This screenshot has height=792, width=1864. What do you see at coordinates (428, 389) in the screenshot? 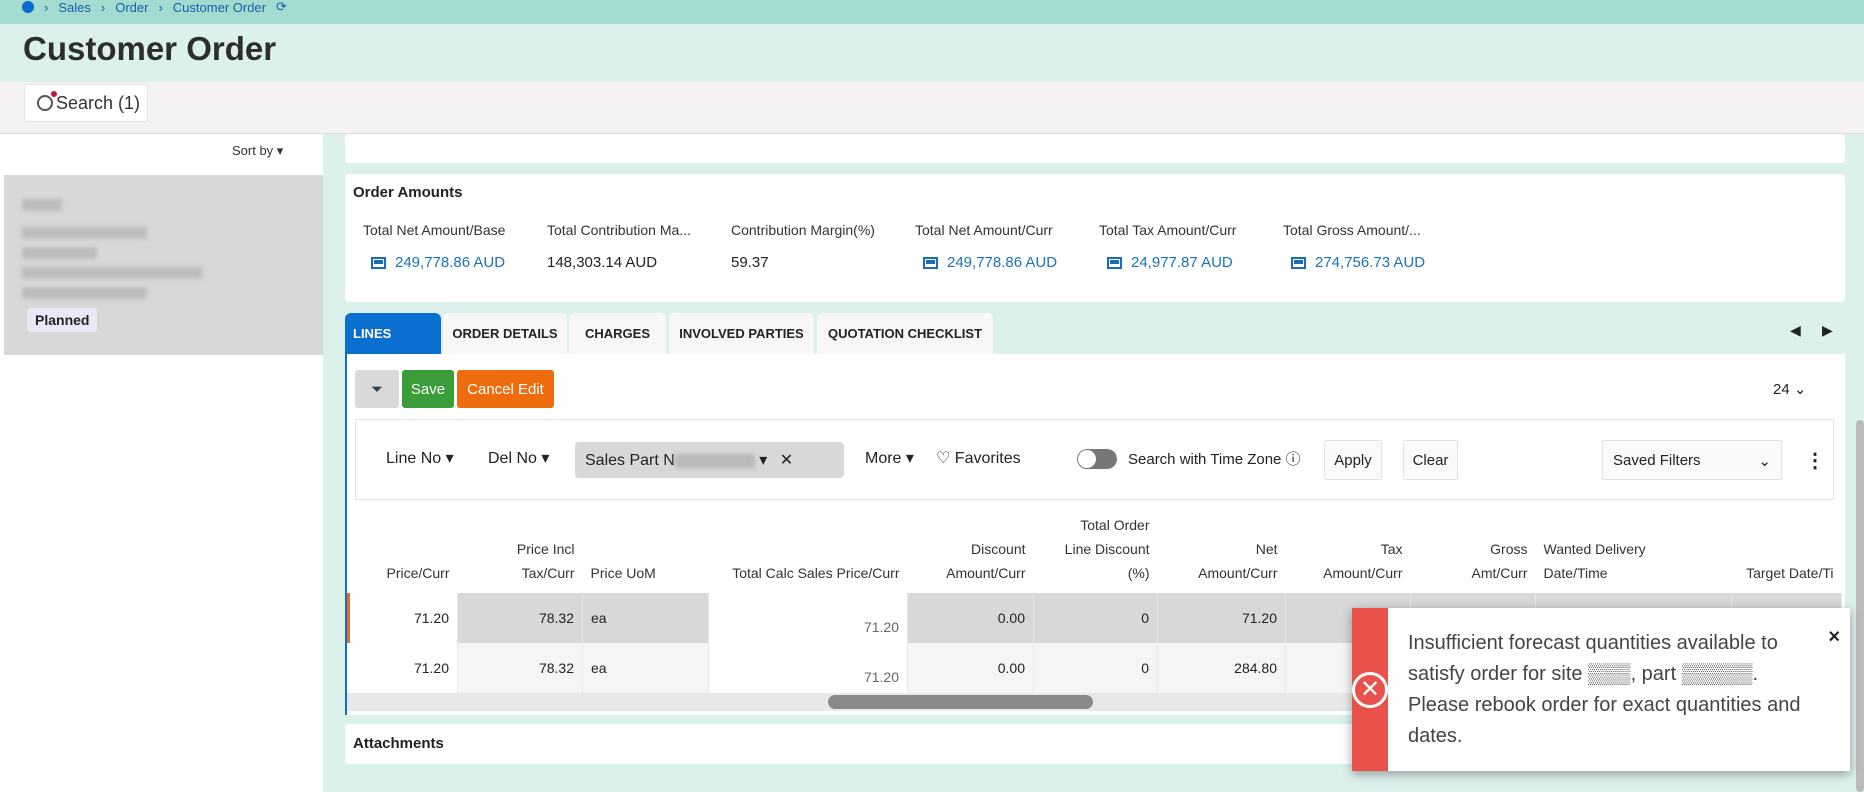
I see `save-button: Save` at bounding box center [428, 389].